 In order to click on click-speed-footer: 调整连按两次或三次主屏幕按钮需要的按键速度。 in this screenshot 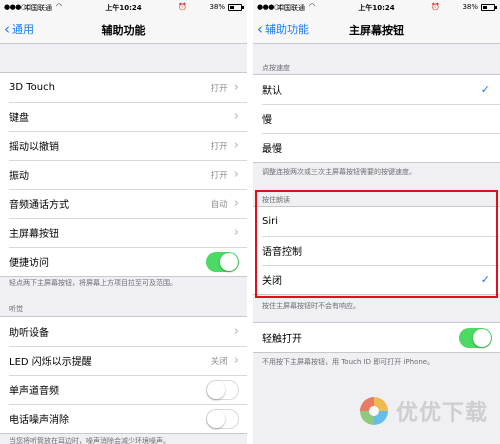, I will do `click(339, 172)`.